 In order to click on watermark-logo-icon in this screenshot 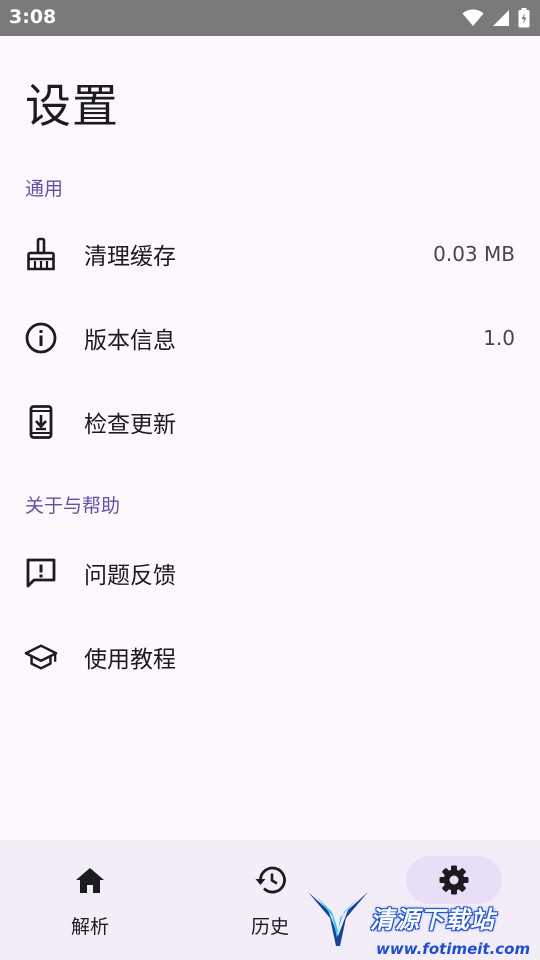, I will do `click(338, 919)`.